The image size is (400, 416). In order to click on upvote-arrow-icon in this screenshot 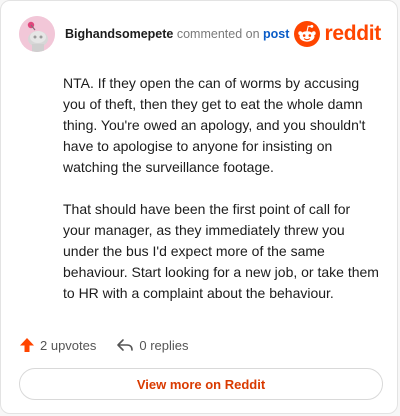, I will do `click(27, 345)`.